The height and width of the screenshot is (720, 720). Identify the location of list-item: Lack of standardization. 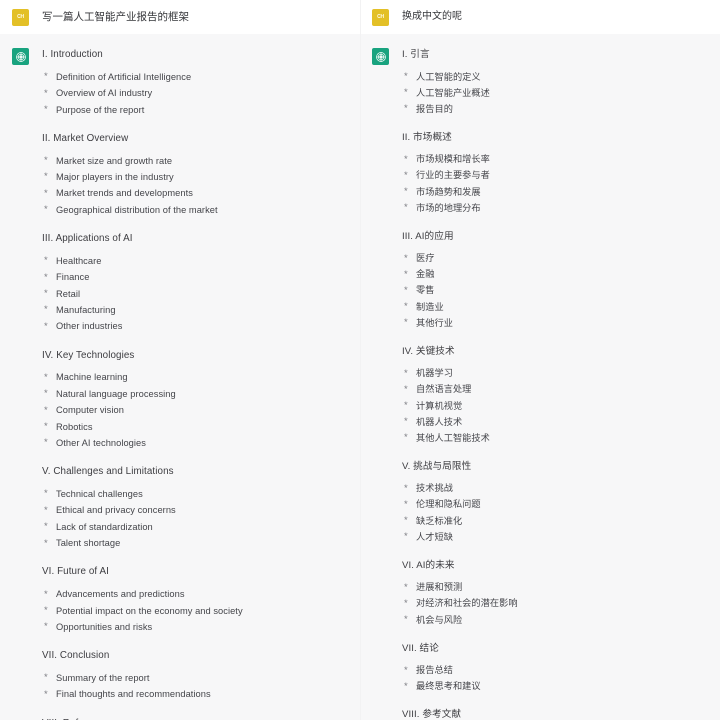
(197, 527).